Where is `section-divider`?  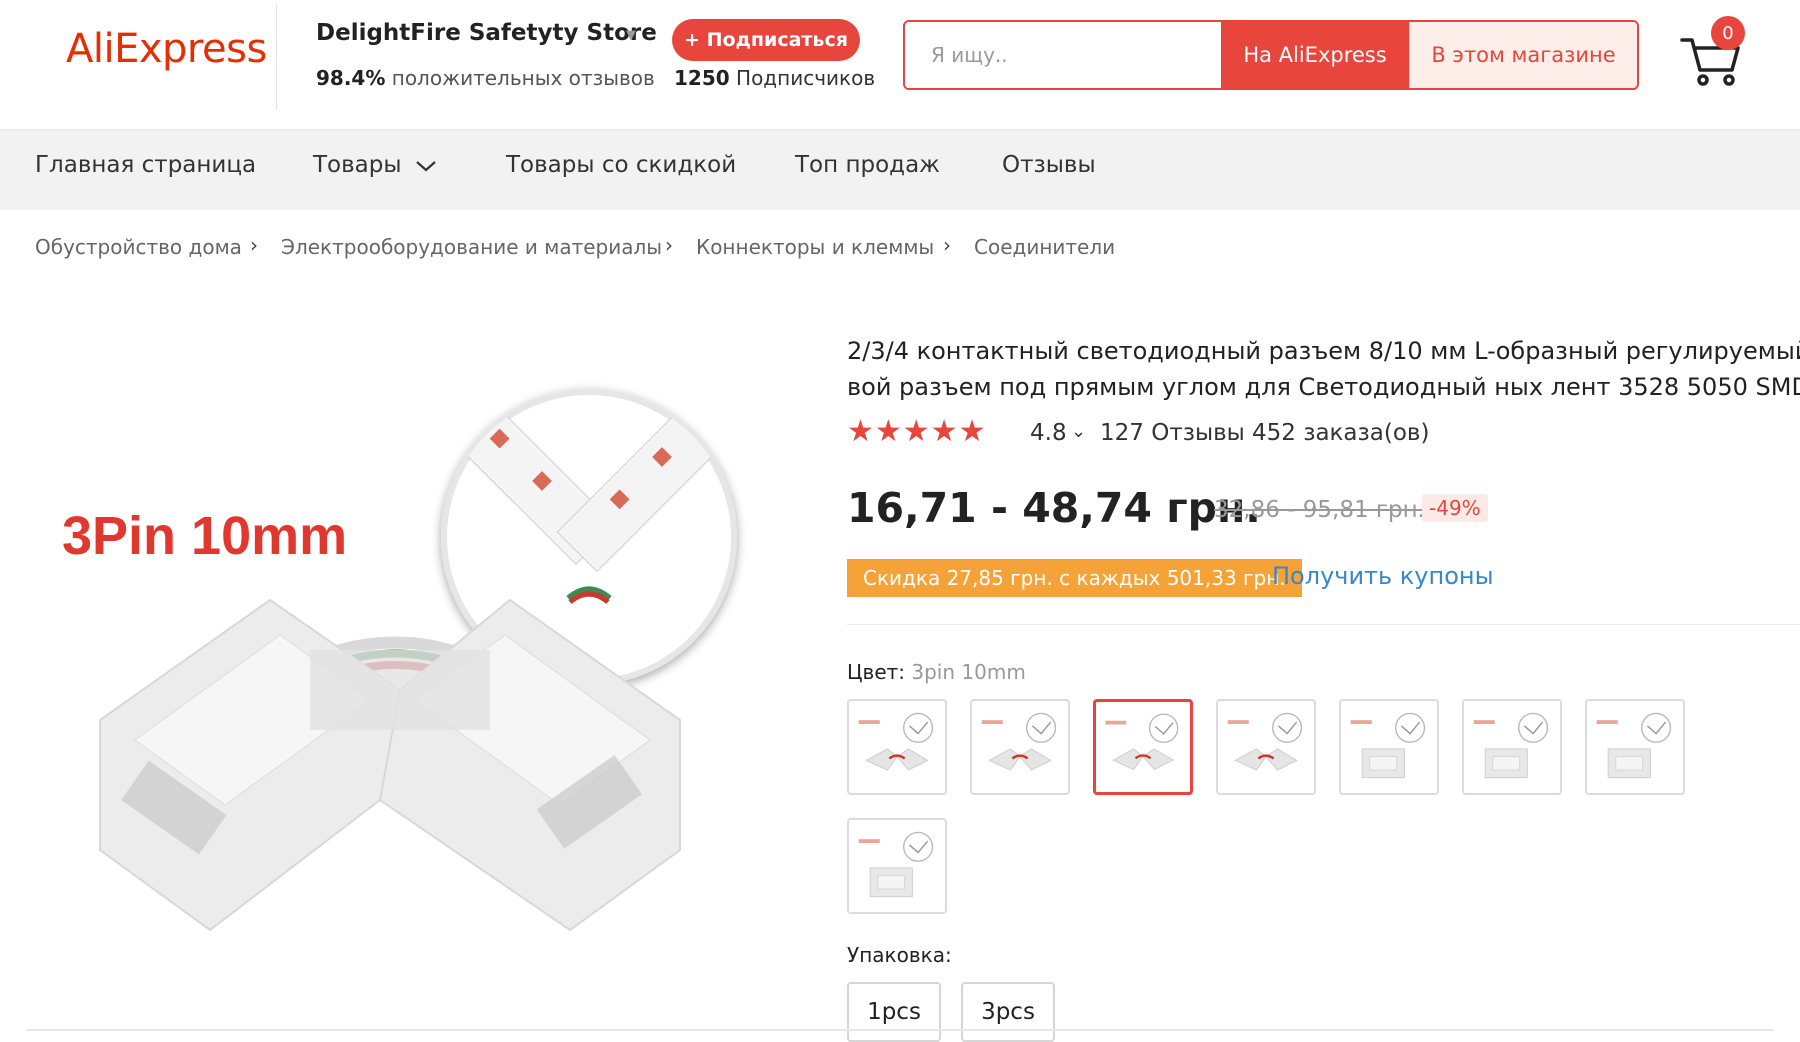
section-divider is located at coordinates (1323, 624).